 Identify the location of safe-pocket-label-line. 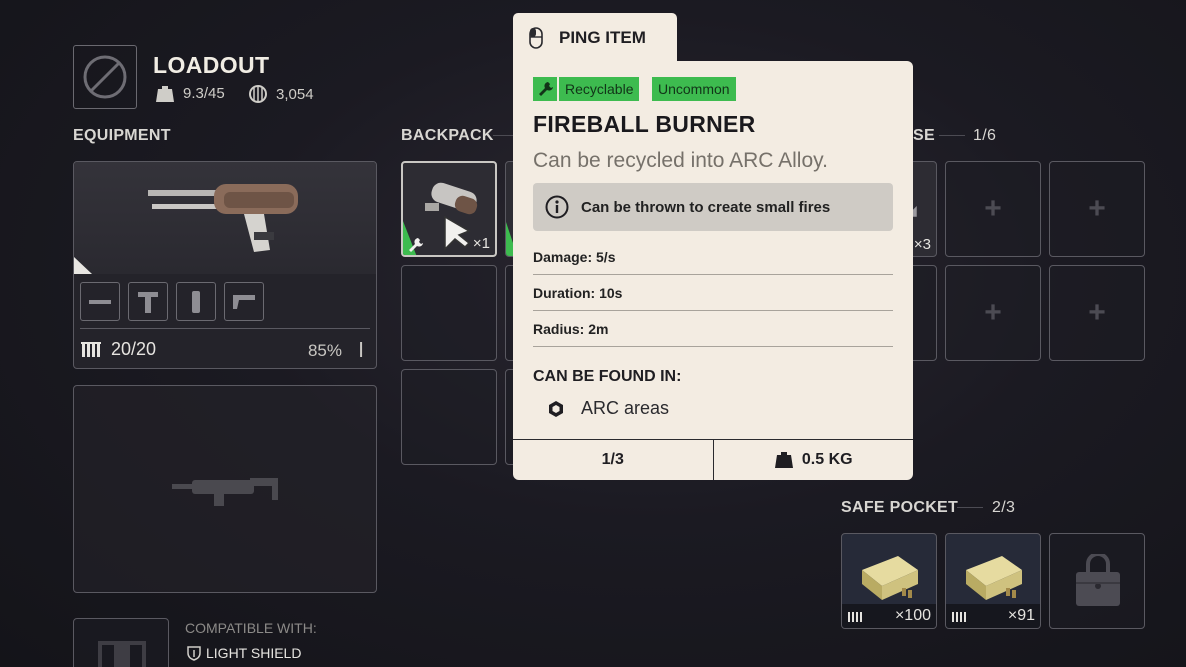
(970, 507).